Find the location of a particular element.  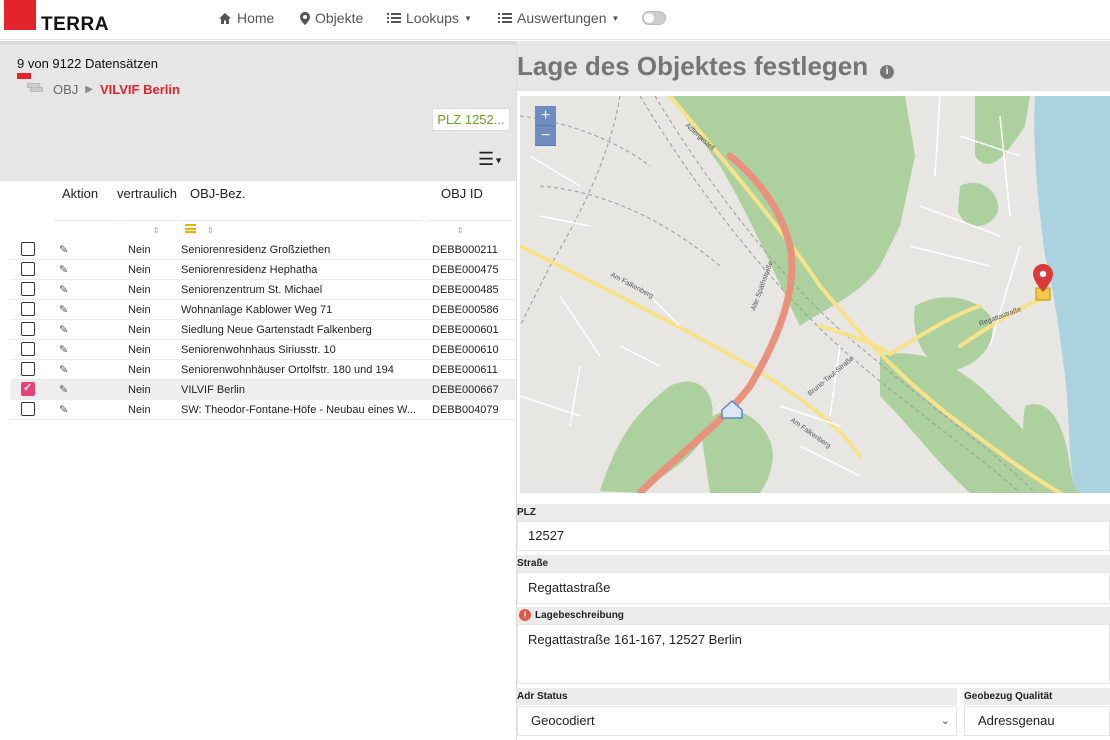

geobezug-value: Adressgenau is located at coordinates (1016, 720).